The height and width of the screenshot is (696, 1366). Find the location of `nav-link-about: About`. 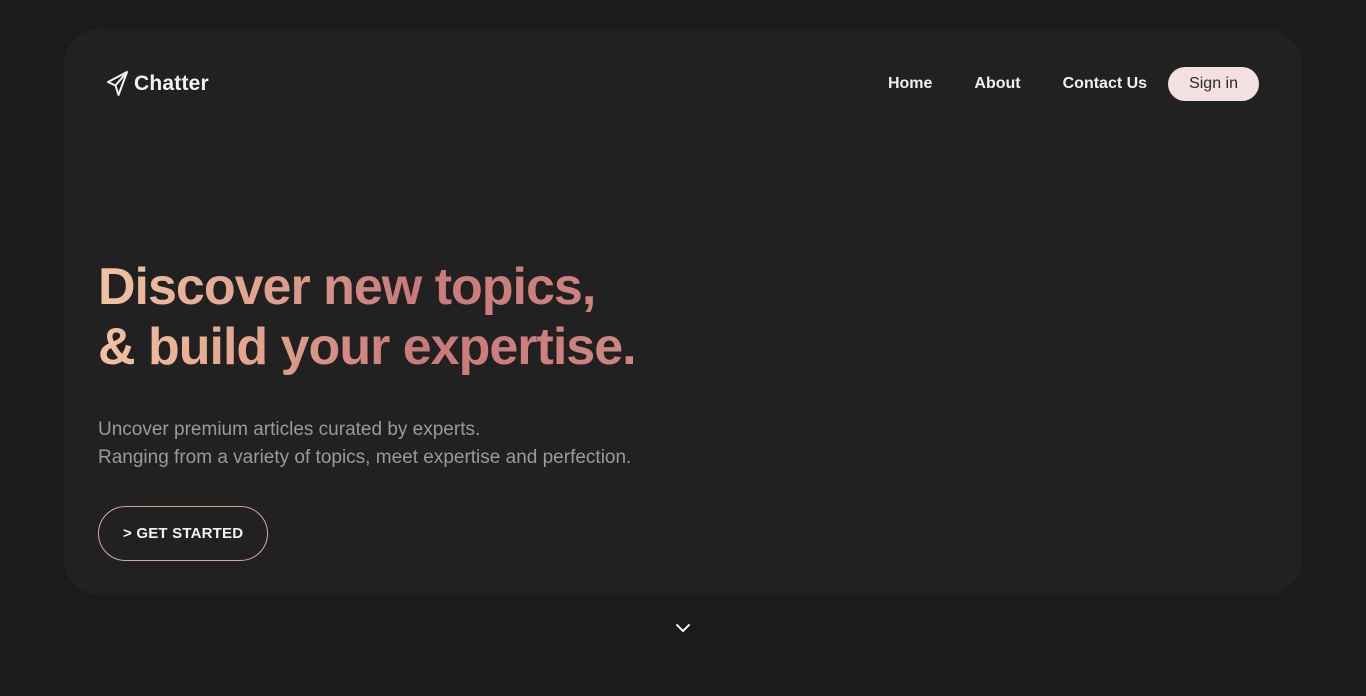

nav-link-about: About is located at coordinates (997, 84).